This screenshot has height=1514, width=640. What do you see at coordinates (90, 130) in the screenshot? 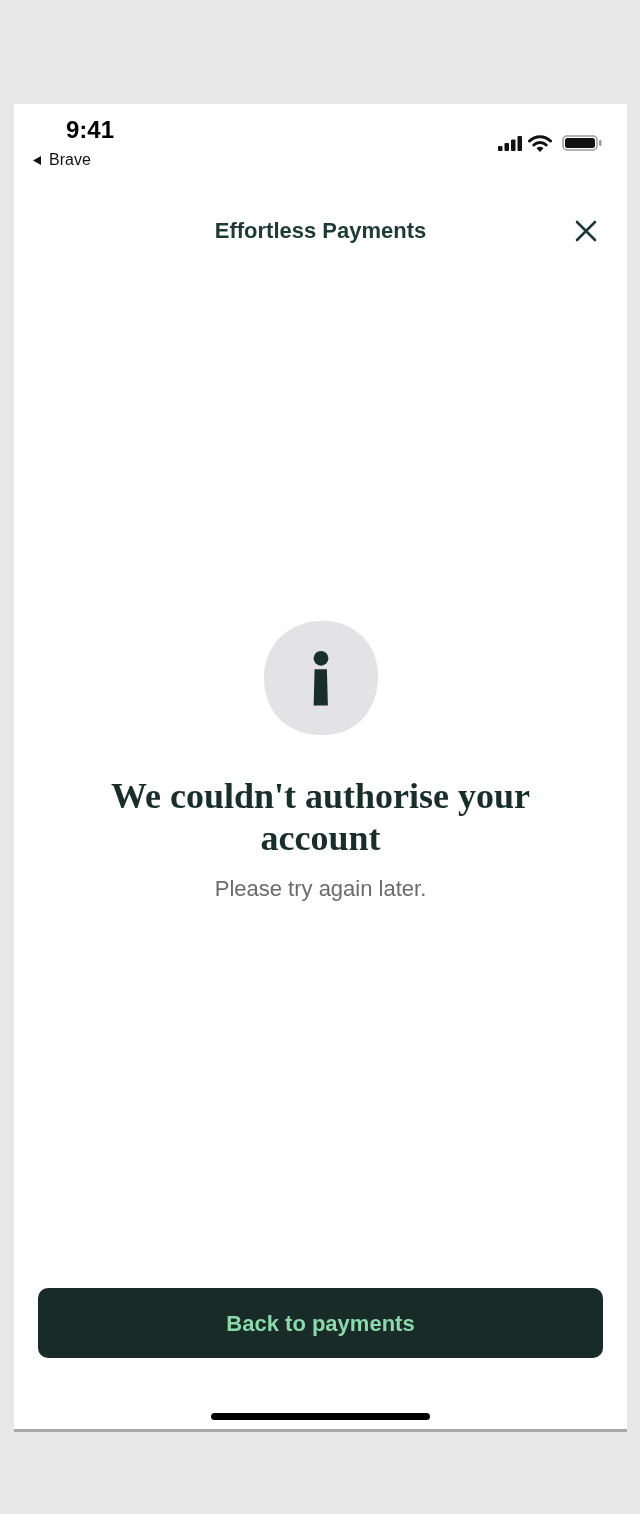
I see `status-time: 9:41` at bounding box center [90, 130].